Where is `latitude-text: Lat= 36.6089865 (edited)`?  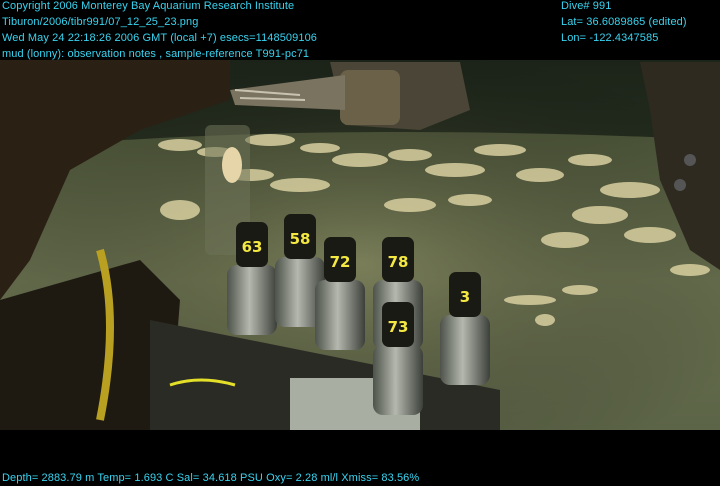
latitude-text: Lat= 36.6089865 (edited) is located at coordinates (624, 22).